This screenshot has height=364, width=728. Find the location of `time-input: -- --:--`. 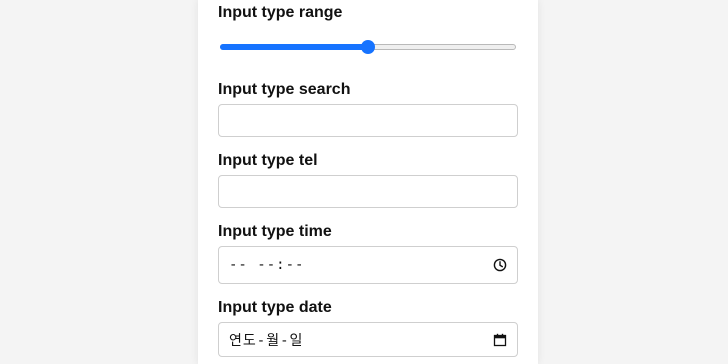

time-input: -- --:-- is located at coordinates (368, 265).